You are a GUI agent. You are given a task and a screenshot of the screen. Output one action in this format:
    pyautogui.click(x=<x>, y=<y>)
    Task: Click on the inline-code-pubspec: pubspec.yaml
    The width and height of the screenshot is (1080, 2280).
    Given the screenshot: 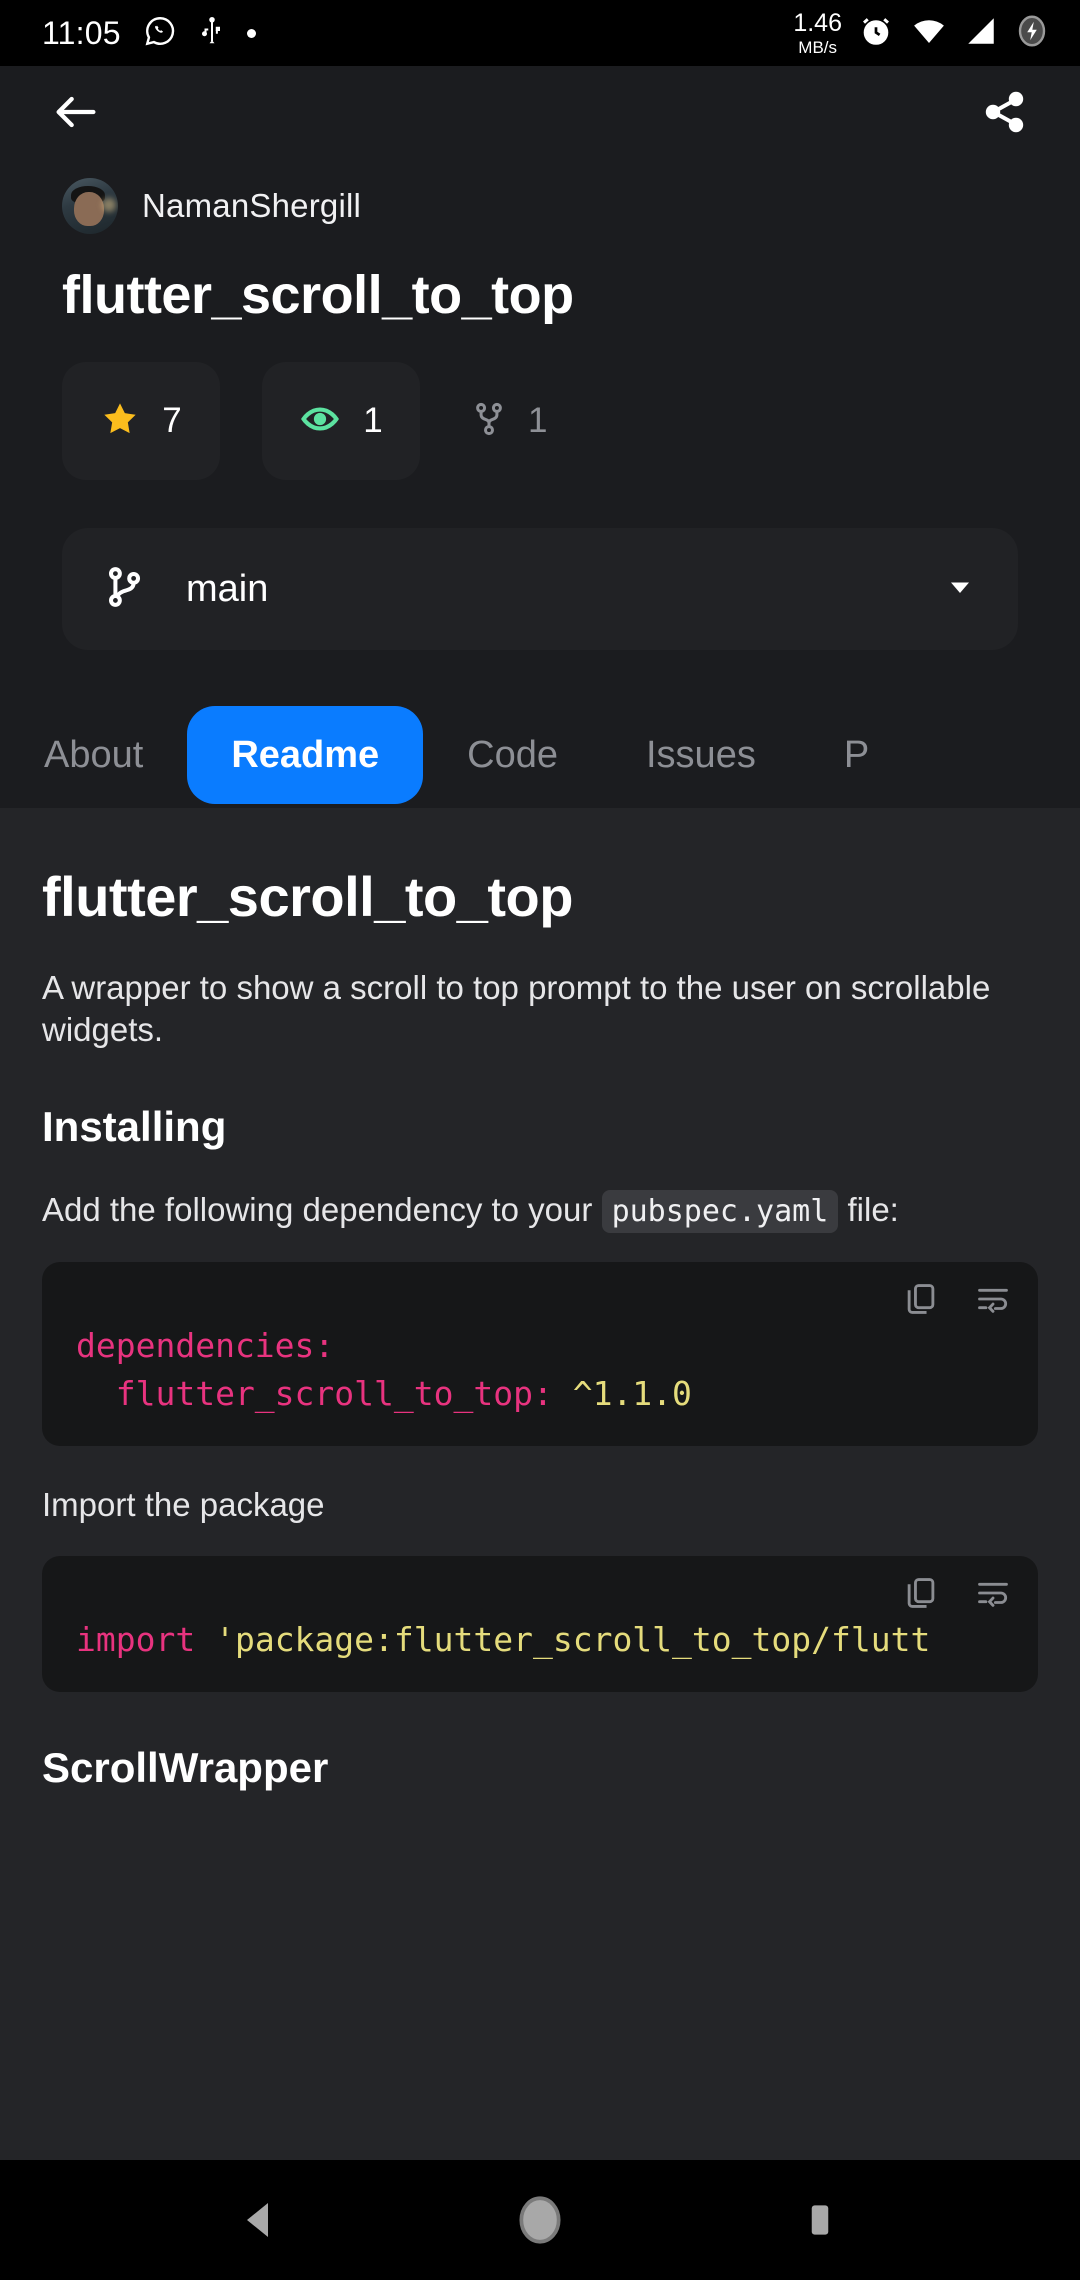 What is the action you would take?
    pyautogui.click(x=720, y=1212)
    